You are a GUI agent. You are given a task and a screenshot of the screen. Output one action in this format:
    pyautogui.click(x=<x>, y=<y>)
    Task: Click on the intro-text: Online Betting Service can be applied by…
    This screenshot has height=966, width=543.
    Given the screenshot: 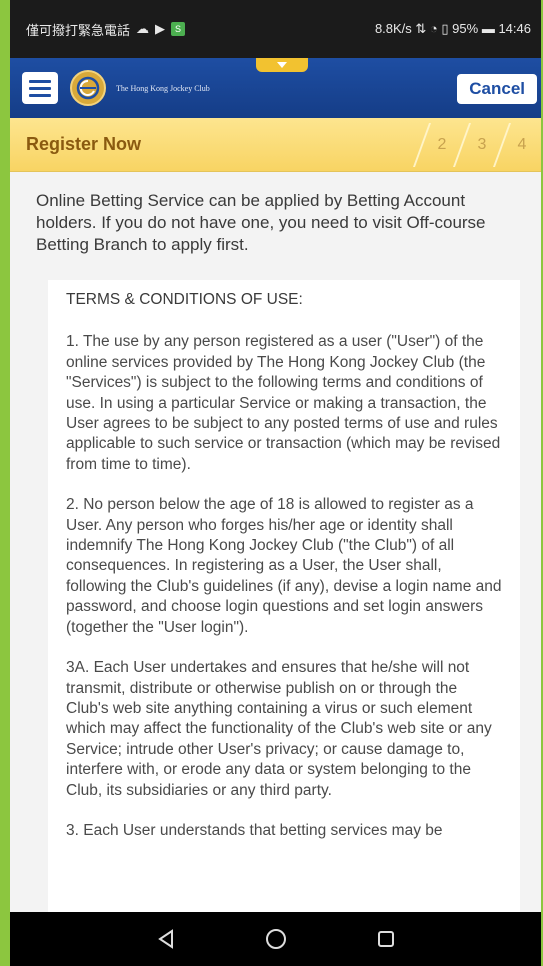 What is the action you would take?
    pyautogui.click(x=261, y=222)
    